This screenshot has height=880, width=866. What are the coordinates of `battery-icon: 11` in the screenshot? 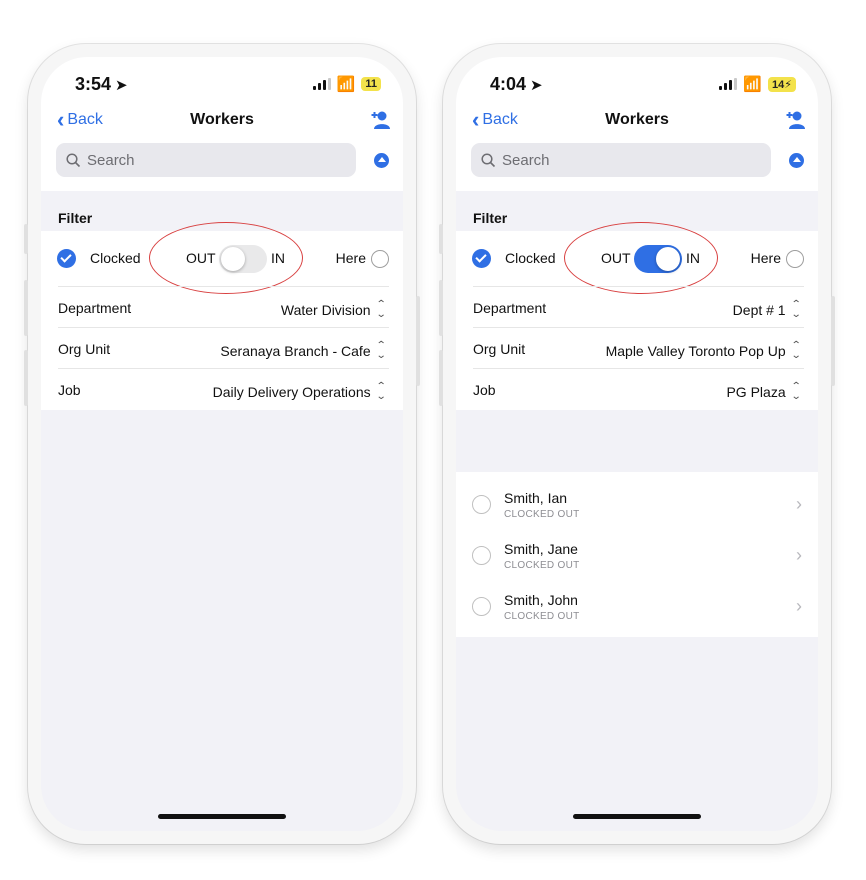 It's located at (371, 84).